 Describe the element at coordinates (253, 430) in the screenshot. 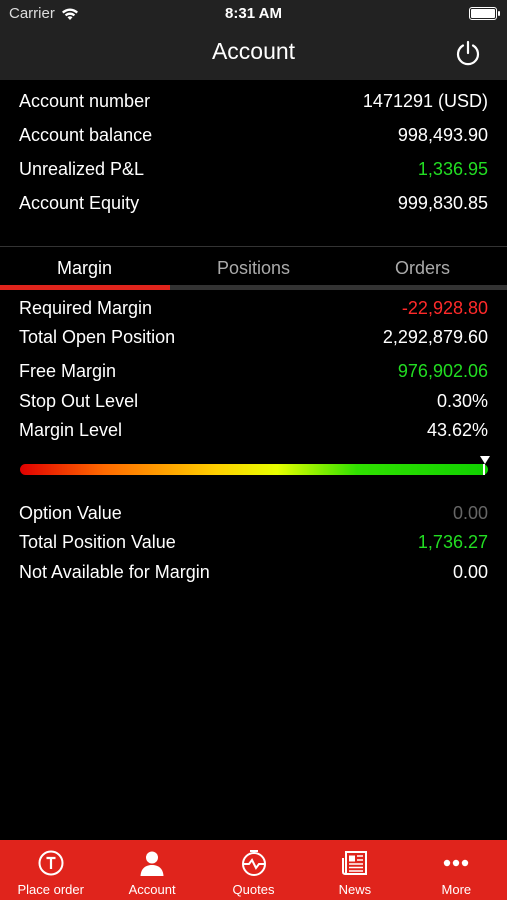

I see `margin-row-margin-level: Margin Level 43.62%` at that location.